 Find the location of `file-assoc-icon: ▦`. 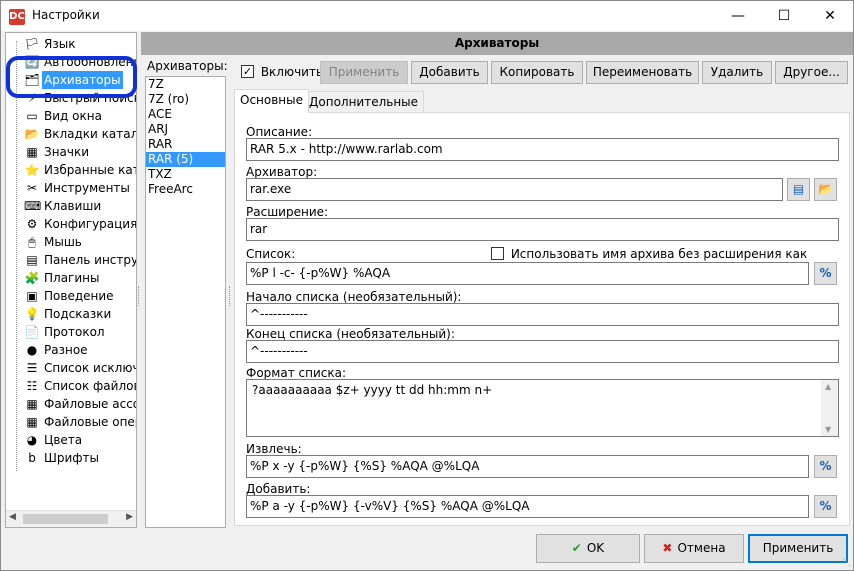

file-assoc-icon: ▦ is located at coordinates (32, 404).